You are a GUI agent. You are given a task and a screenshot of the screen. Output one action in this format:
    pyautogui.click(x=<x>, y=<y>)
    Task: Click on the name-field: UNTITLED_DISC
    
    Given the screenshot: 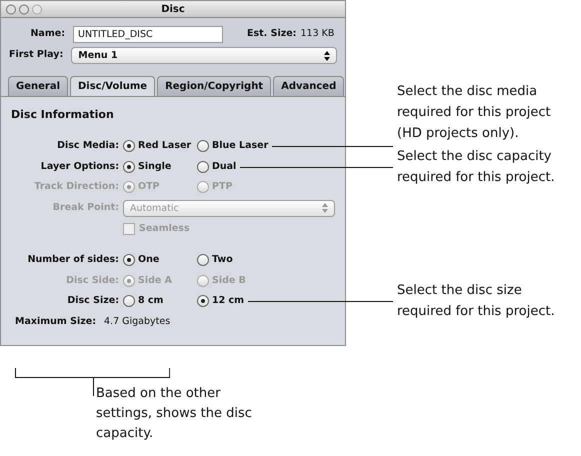 What is the action you would take?
    pyautogui.click(x=148, y=34)
    